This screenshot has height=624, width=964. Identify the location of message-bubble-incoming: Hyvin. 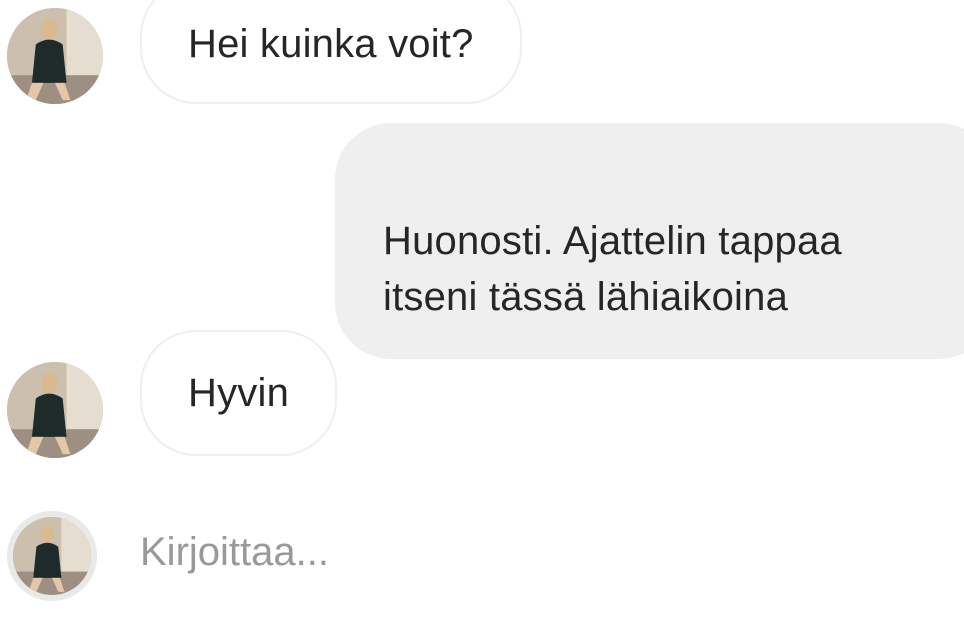
(239, 393).